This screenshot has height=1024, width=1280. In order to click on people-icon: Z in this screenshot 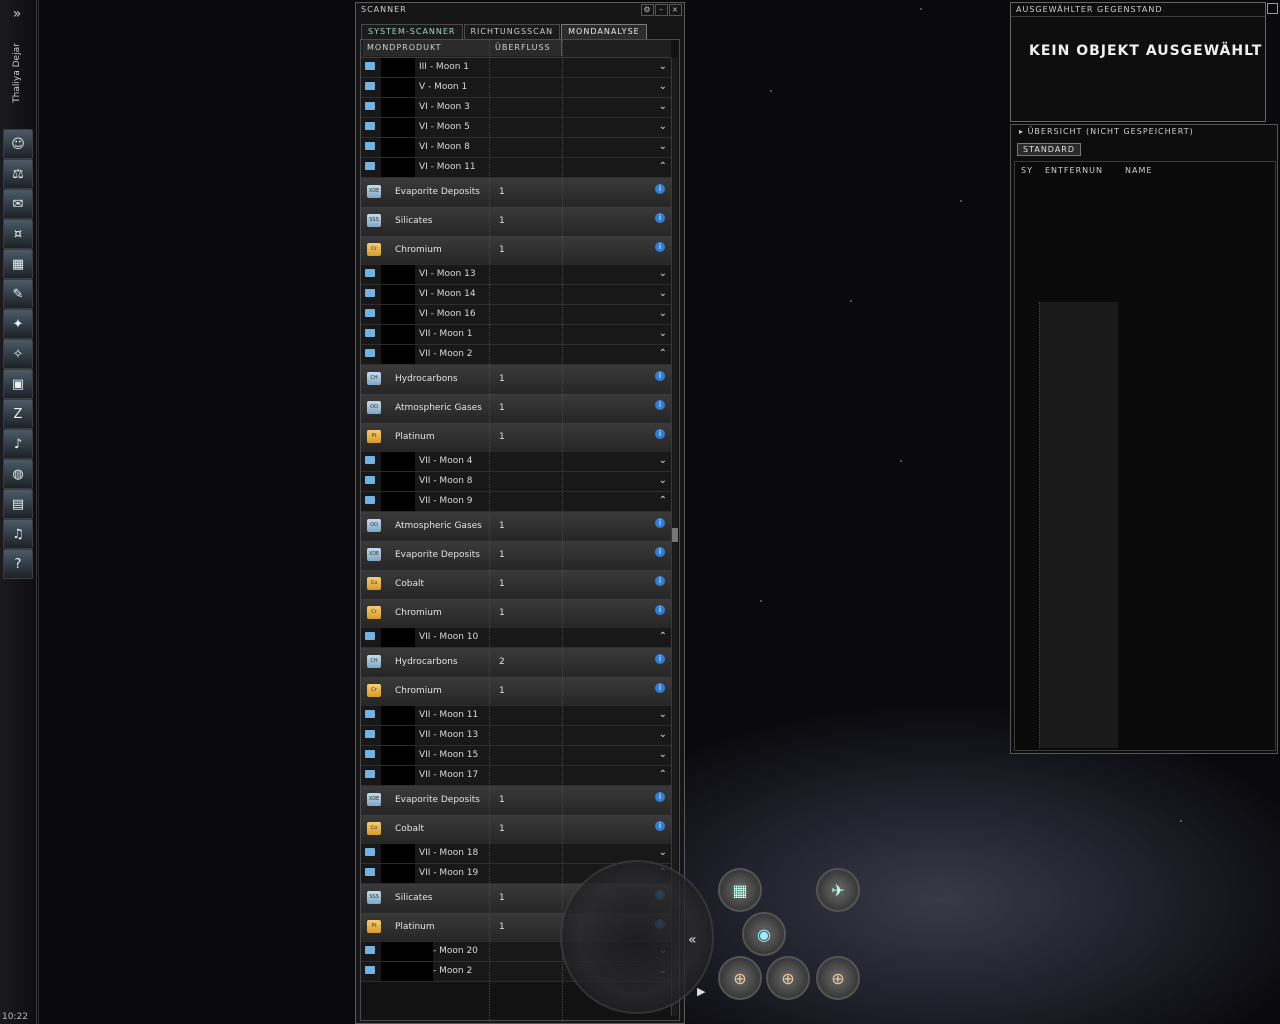, I will do `click(18, 414)`.